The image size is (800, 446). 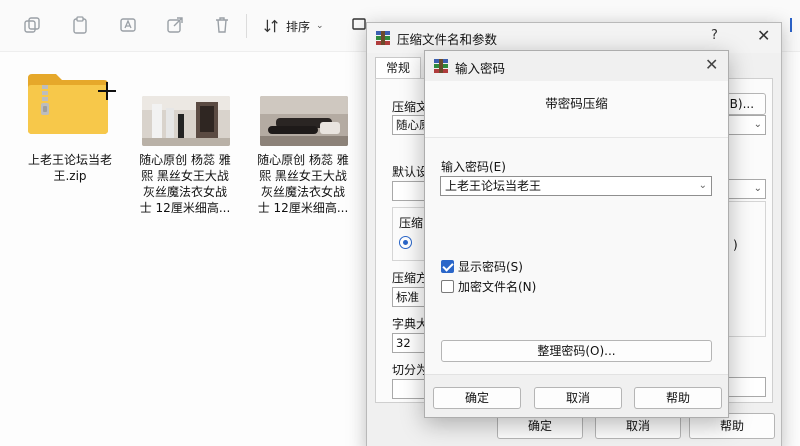 I want to click on sort-icon, so click(x=271, y=26).